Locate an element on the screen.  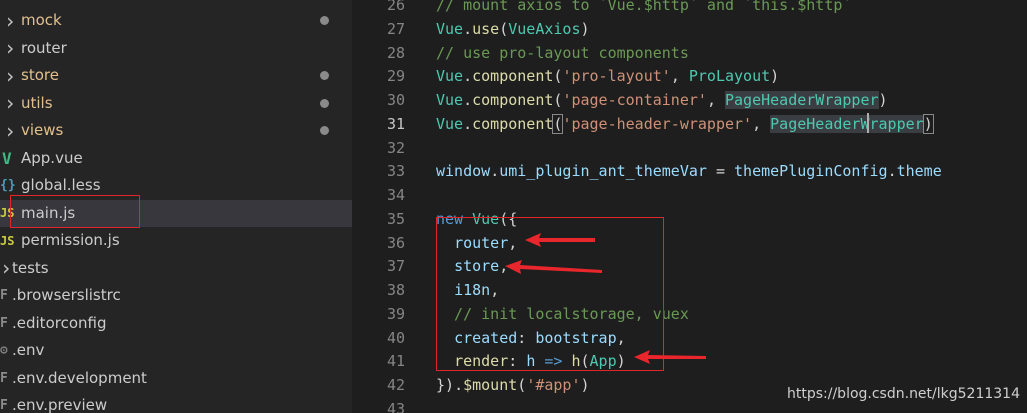
code-text: }).$mount('#app') is located at coordinates (513, 385).